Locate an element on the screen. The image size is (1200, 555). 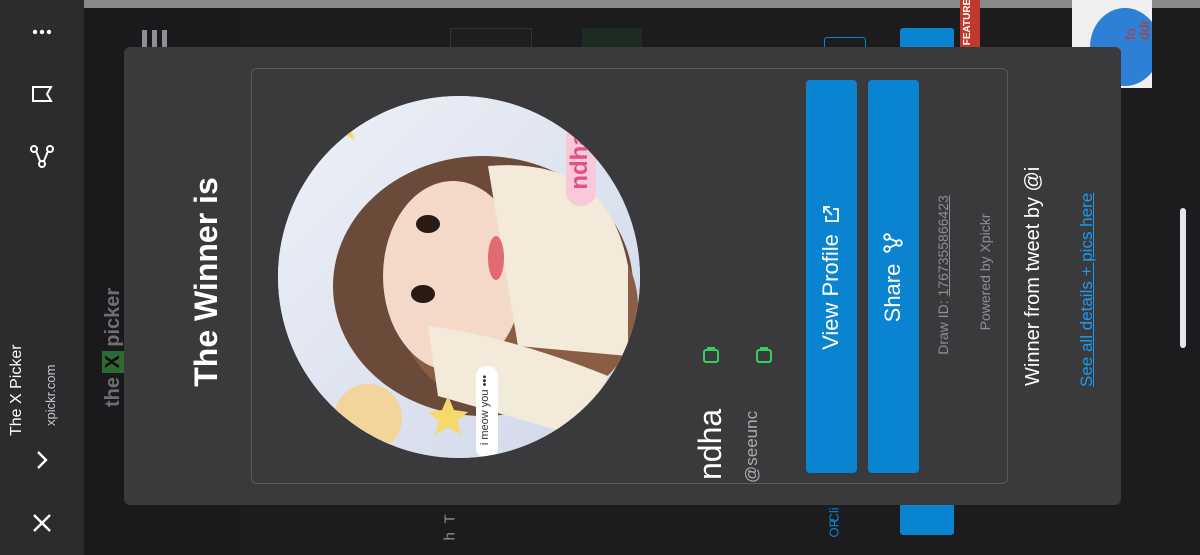
avatar-speech-bubble: i meow you ••• is located at coordinates (485, 410).